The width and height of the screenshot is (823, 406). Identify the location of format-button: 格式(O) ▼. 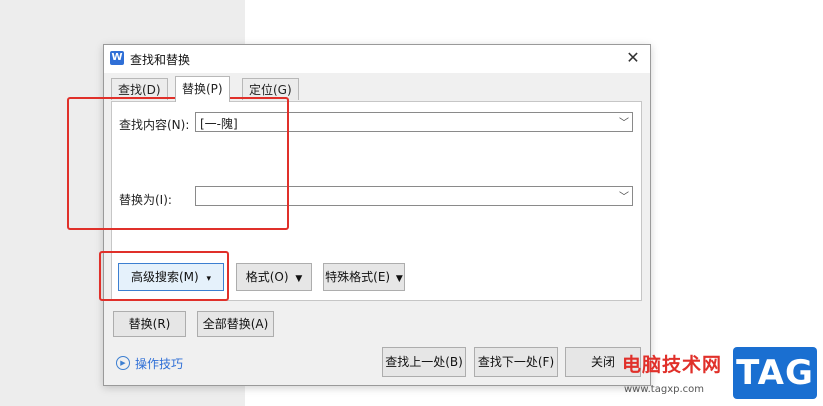
(274, 277).